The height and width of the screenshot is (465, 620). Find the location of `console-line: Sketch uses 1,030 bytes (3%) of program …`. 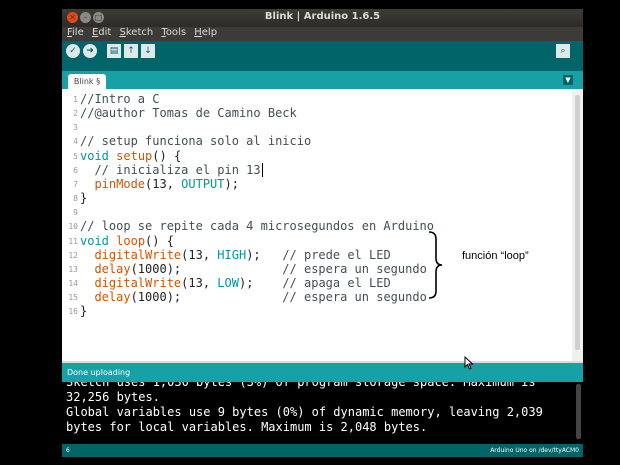

console-line: Sketch uses 1,030 bytes (3%) of program … is located at coordinates (301, 385).